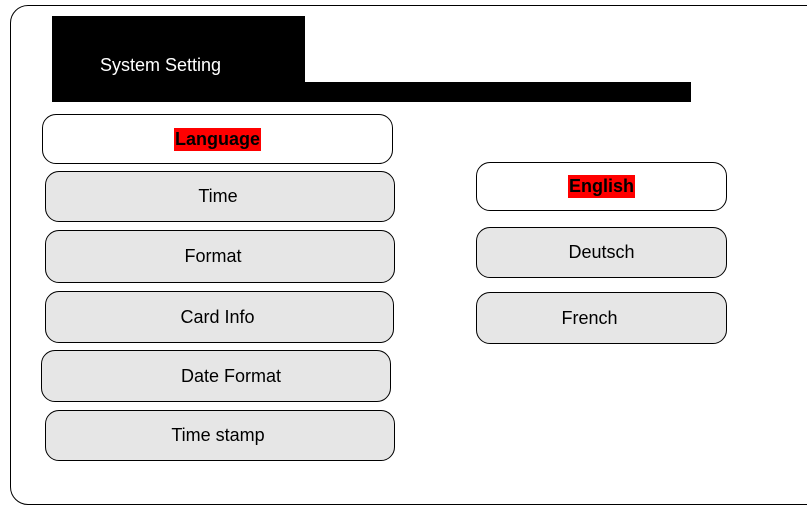  I want to click on page-title: System Setting, so click(161, 65).